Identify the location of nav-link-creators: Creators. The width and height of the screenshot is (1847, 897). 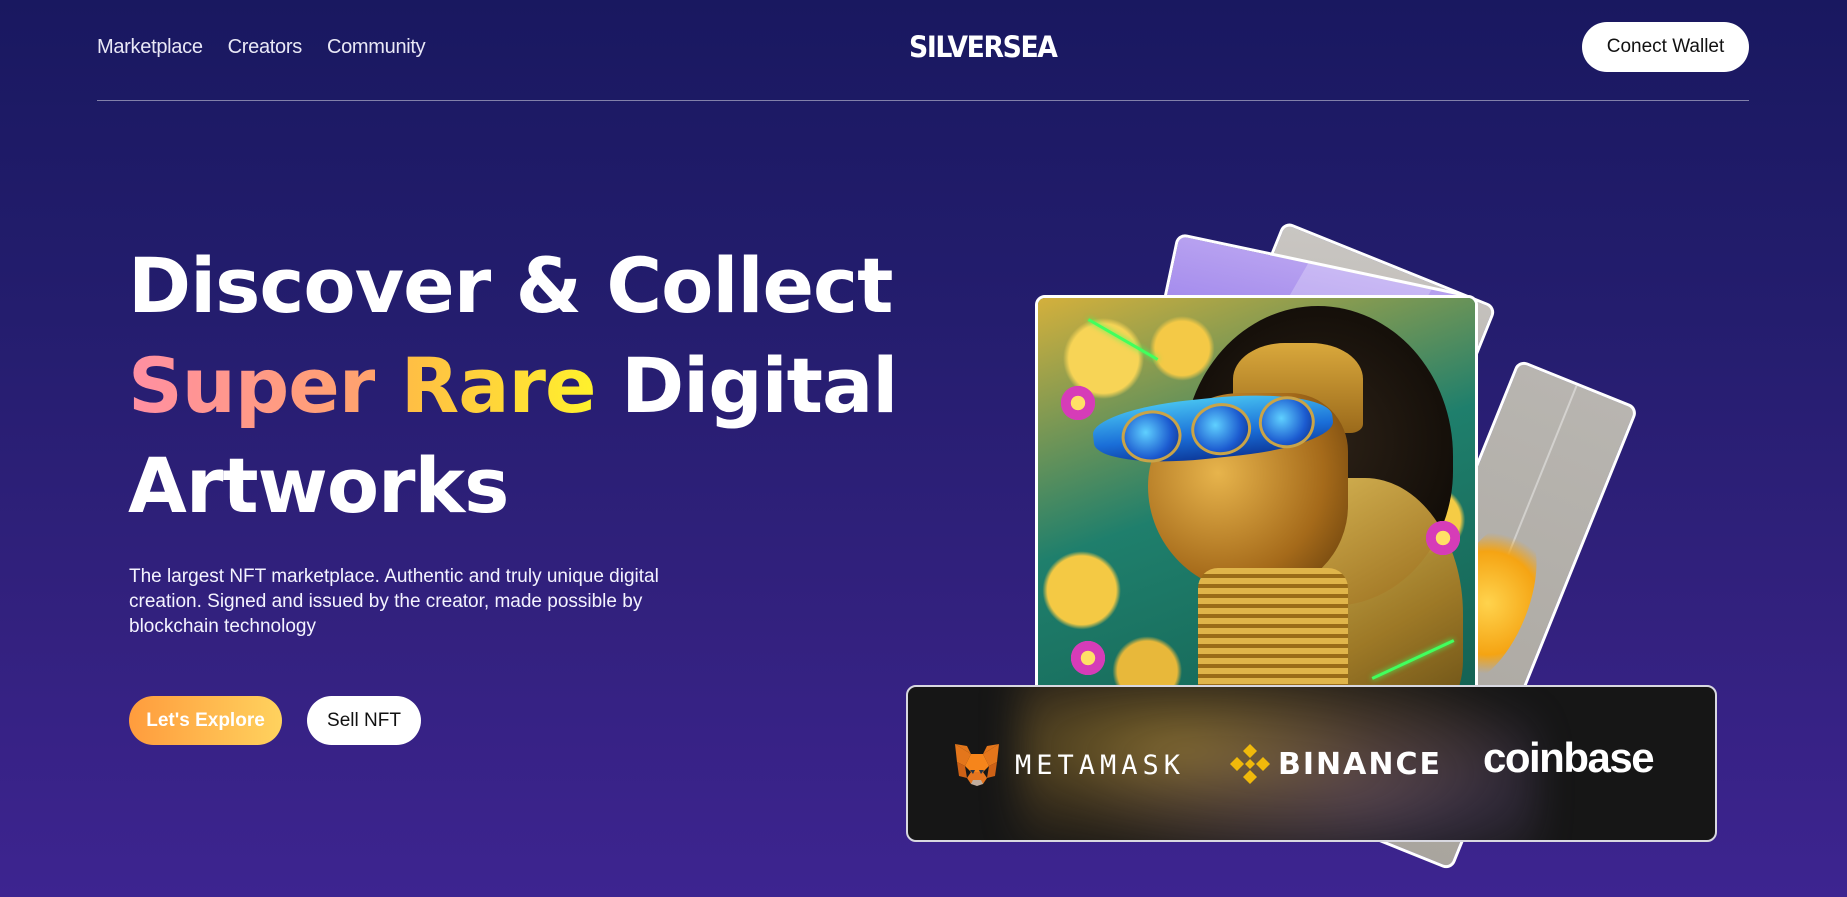
(265, 47).